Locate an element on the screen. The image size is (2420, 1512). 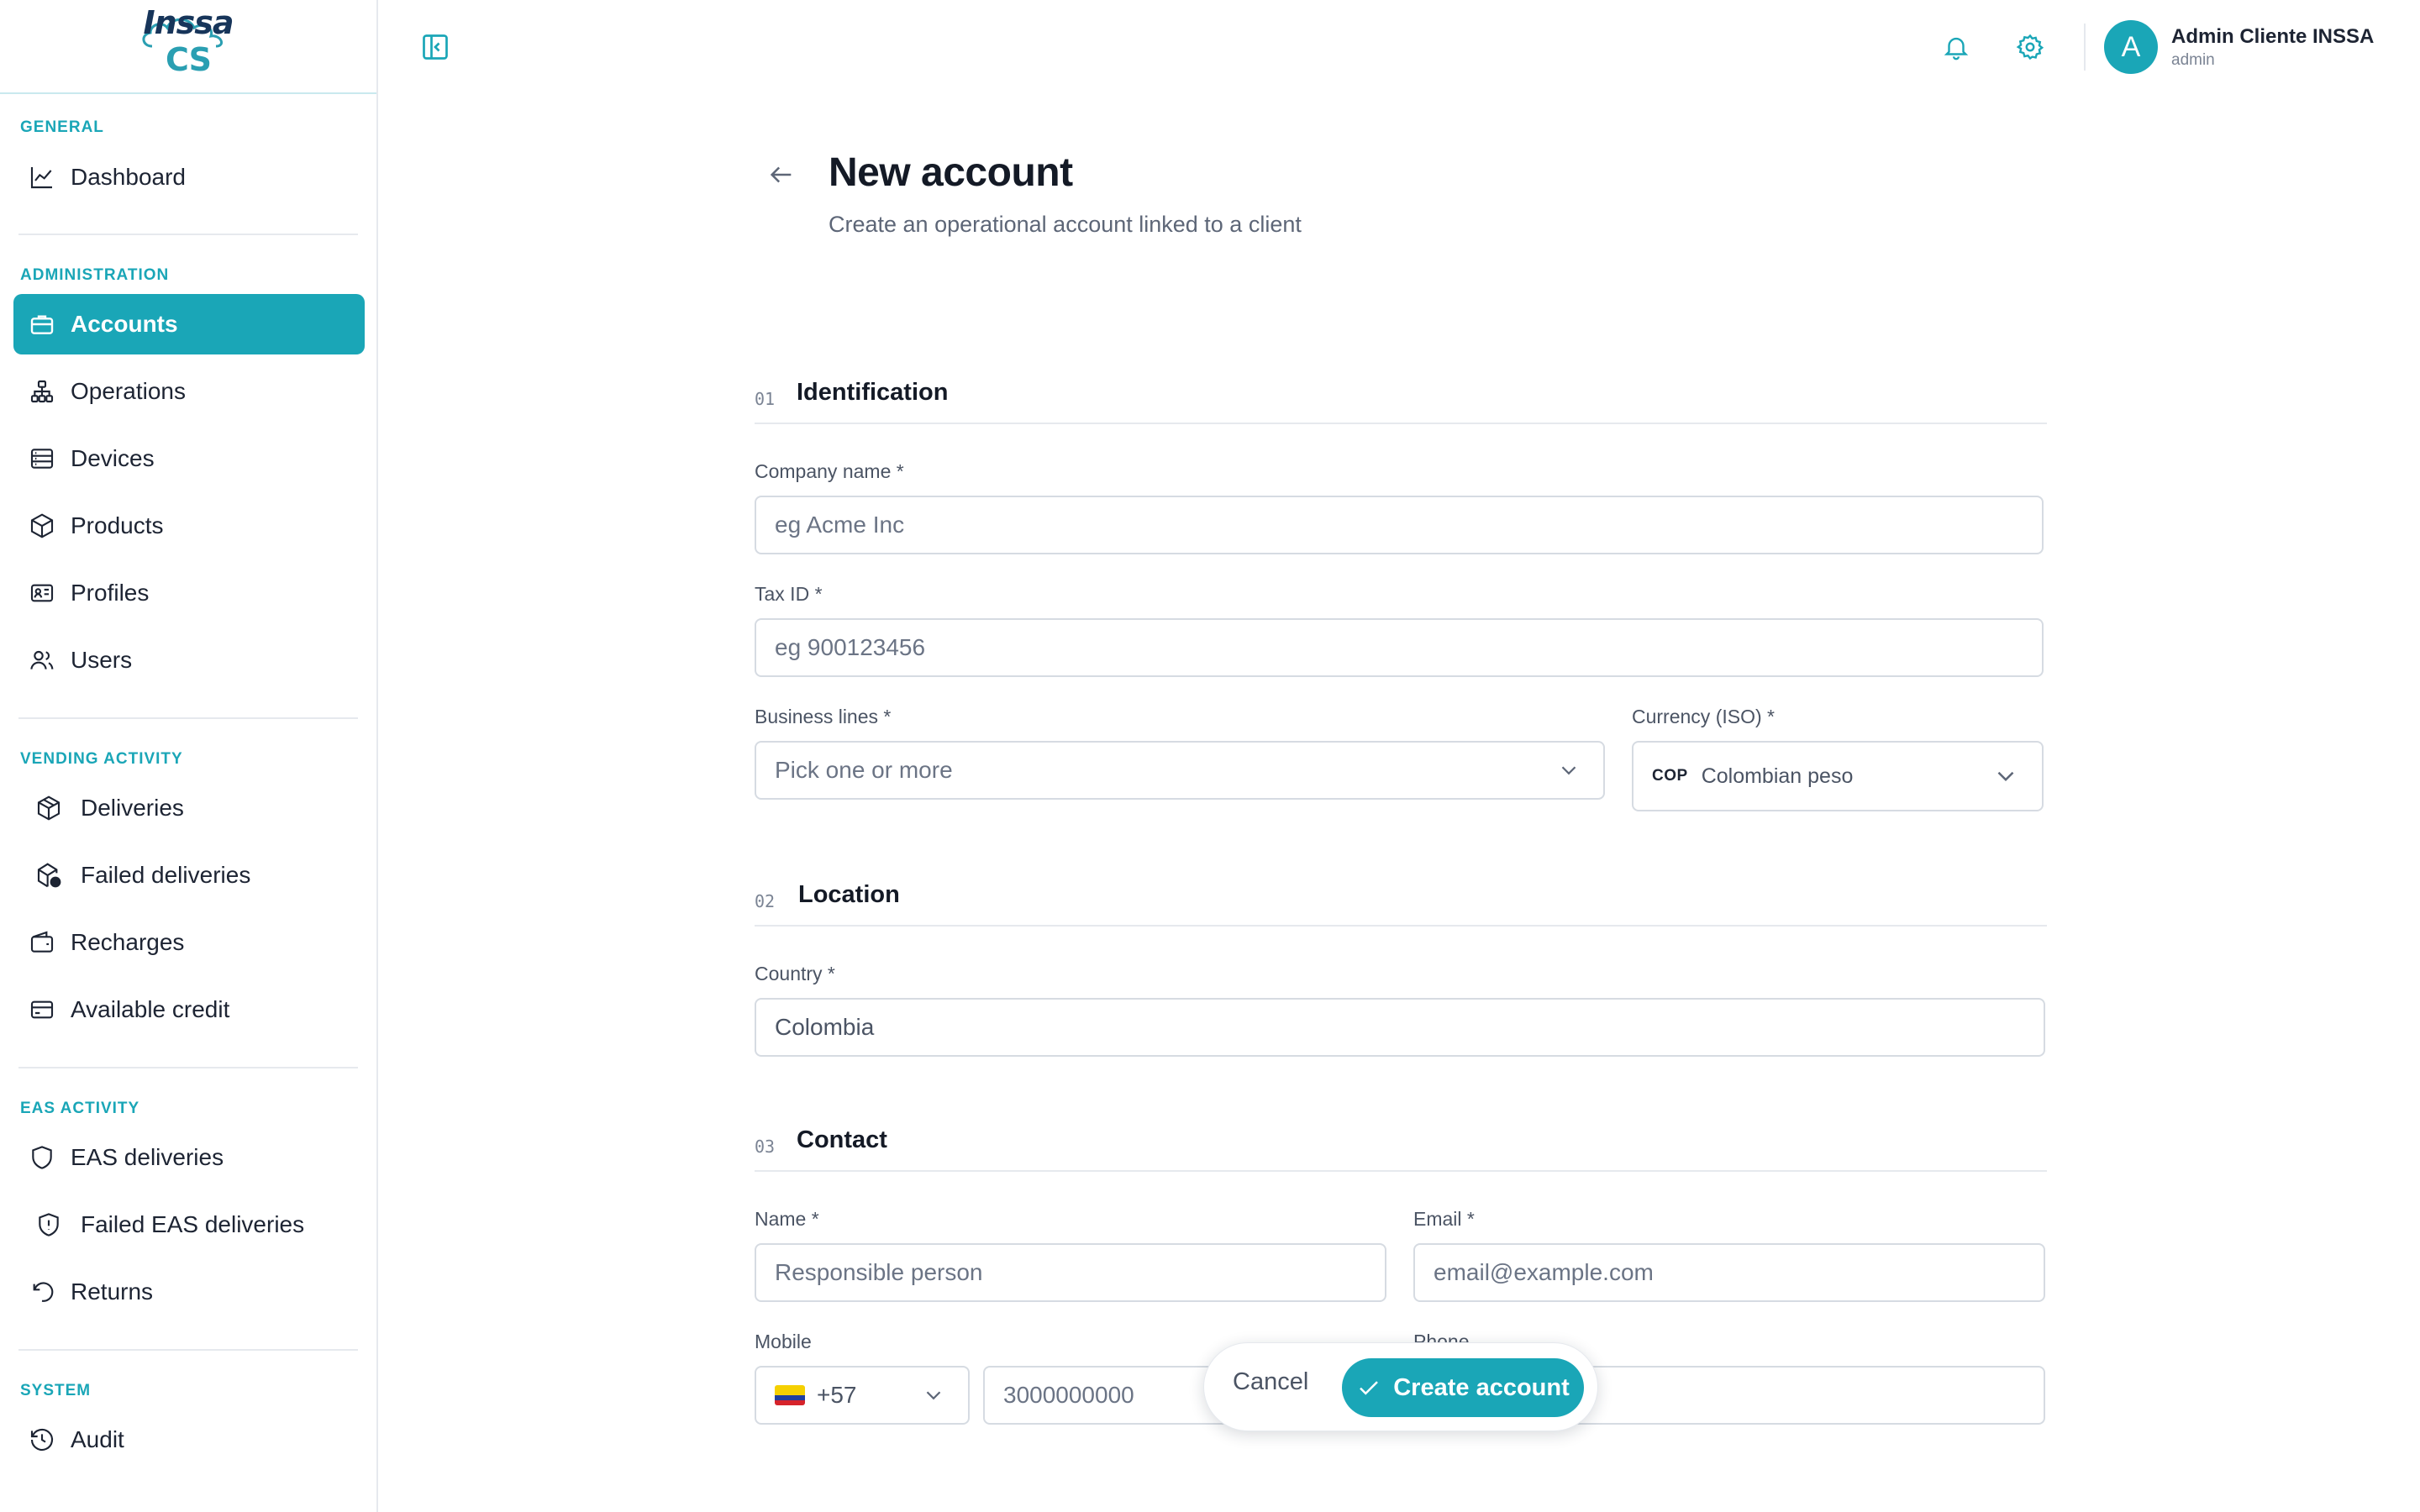
floating-action-bar: Cancel Create account is located at coordinates (1401, 1386).